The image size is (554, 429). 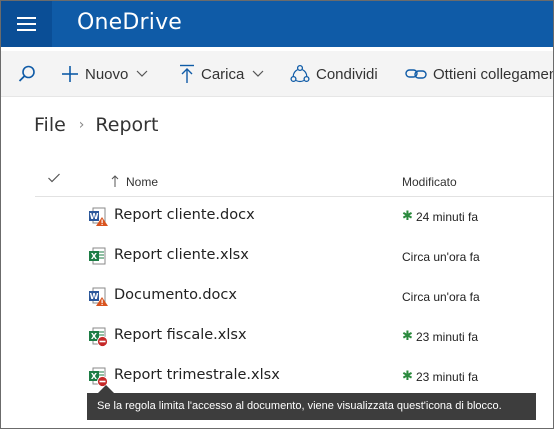 I want to click on link-icon, so click(x=416, y=74).